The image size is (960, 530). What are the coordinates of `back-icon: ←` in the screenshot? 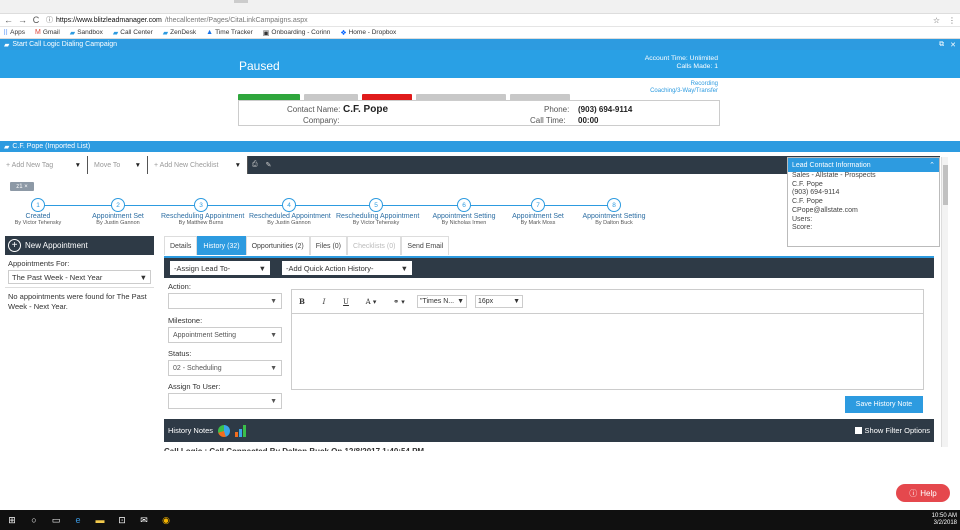 It's located at (8, 20).